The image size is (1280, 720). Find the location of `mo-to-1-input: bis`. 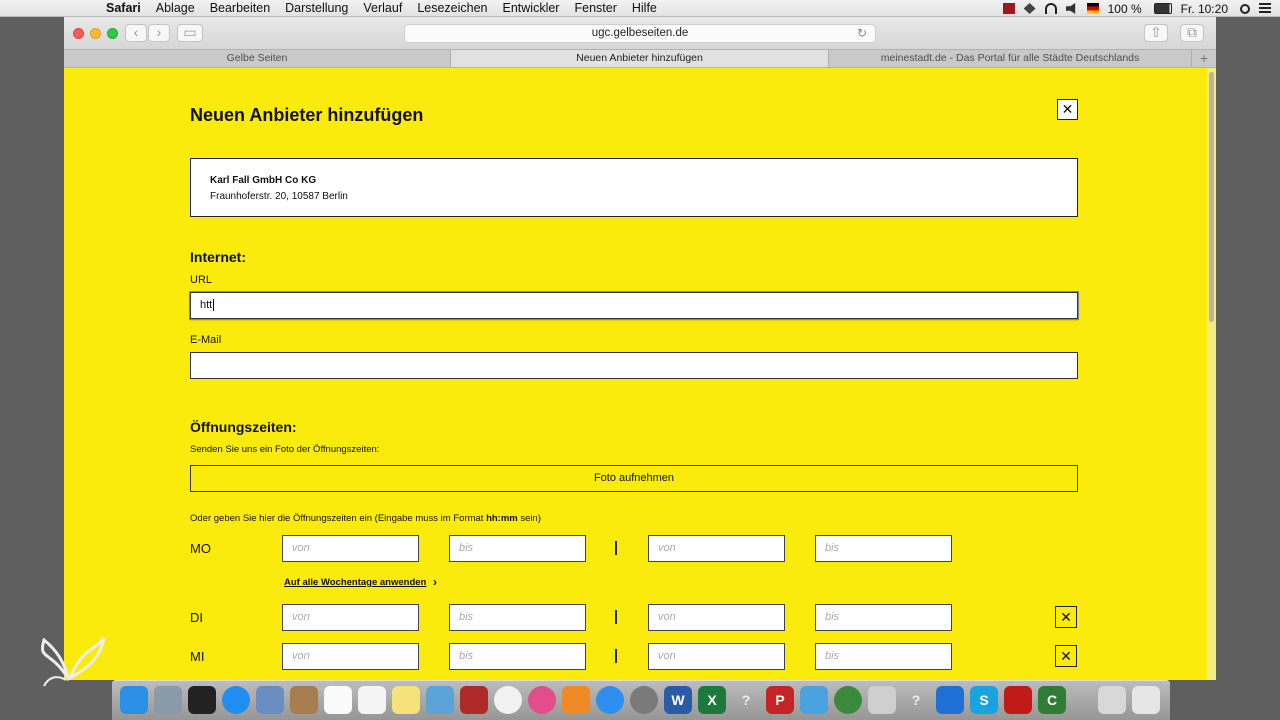

mo-to-1-input: bis is located at coordinates (517, 548).